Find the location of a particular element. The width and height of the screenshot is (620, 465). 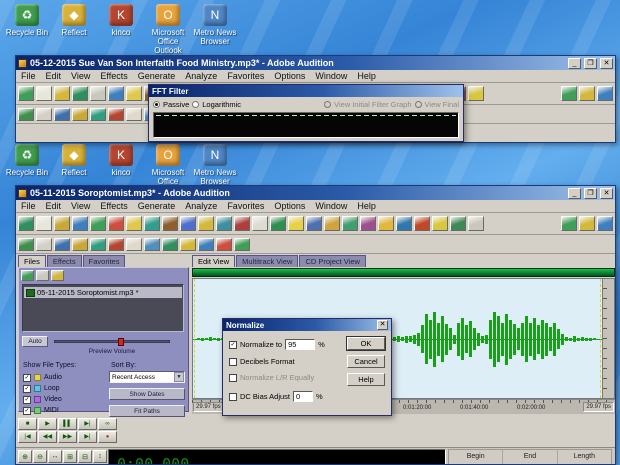

normalize-to-checkbox: ✓ is located at coordinates (233, 344).